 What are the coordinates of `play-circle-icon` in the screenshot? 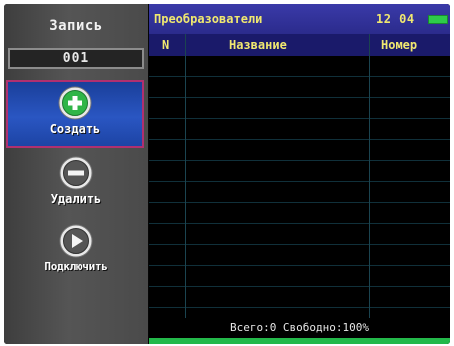 It's located at (76, 241).